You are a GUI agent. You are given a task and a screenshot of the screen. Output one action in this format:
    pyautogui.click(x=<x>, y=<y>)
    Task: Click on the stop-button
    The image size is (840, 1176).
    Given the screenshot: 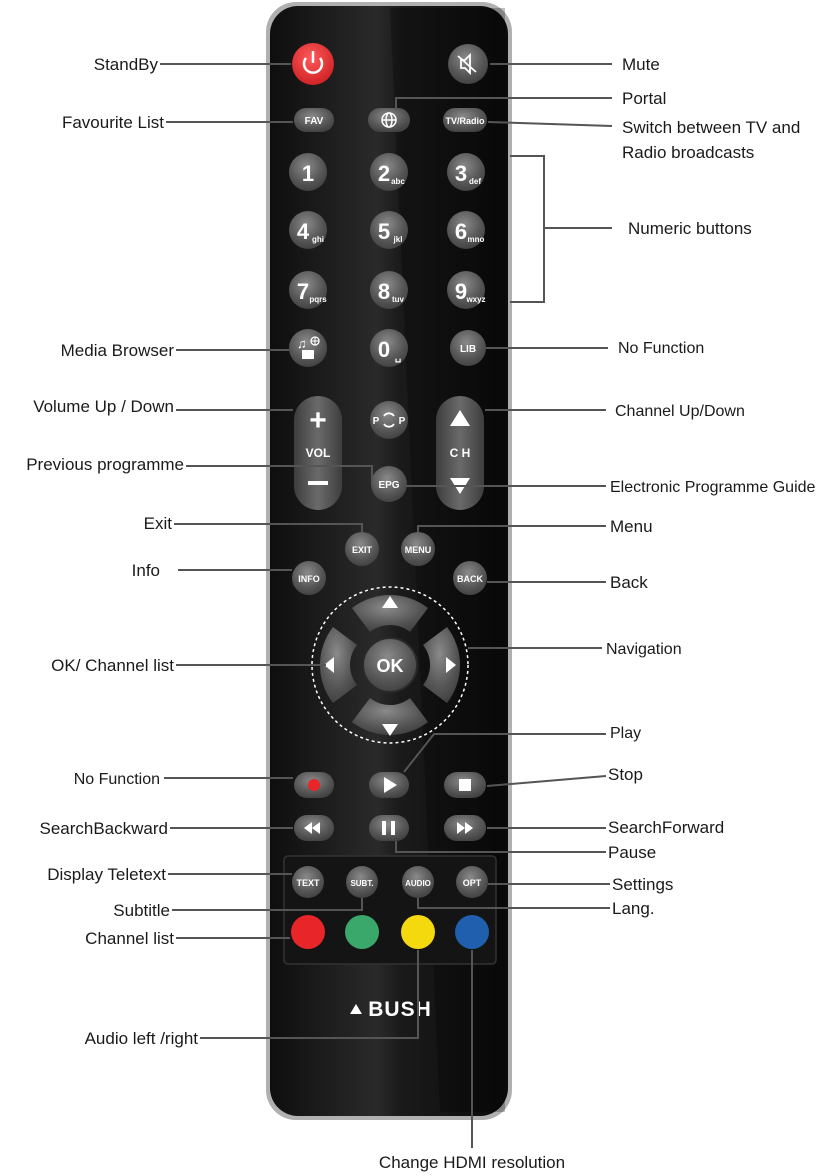 What is the action you would take?
    pyautogui.click(x=465, y=785)
    